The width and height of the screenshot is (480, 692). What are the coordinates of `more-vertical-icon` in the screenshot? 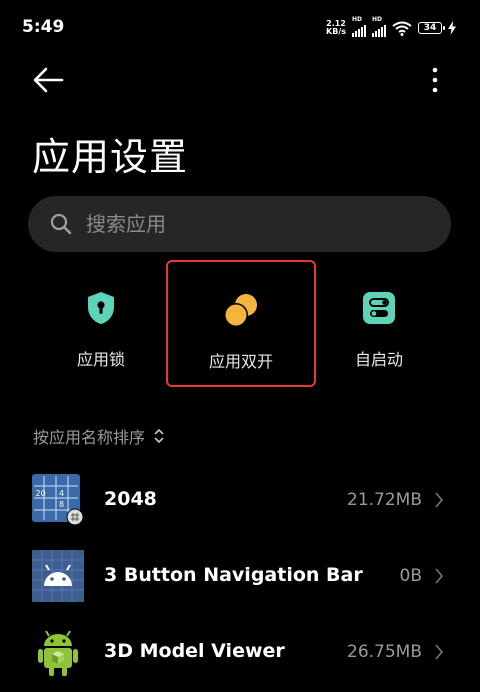 It's located at (435, 80).